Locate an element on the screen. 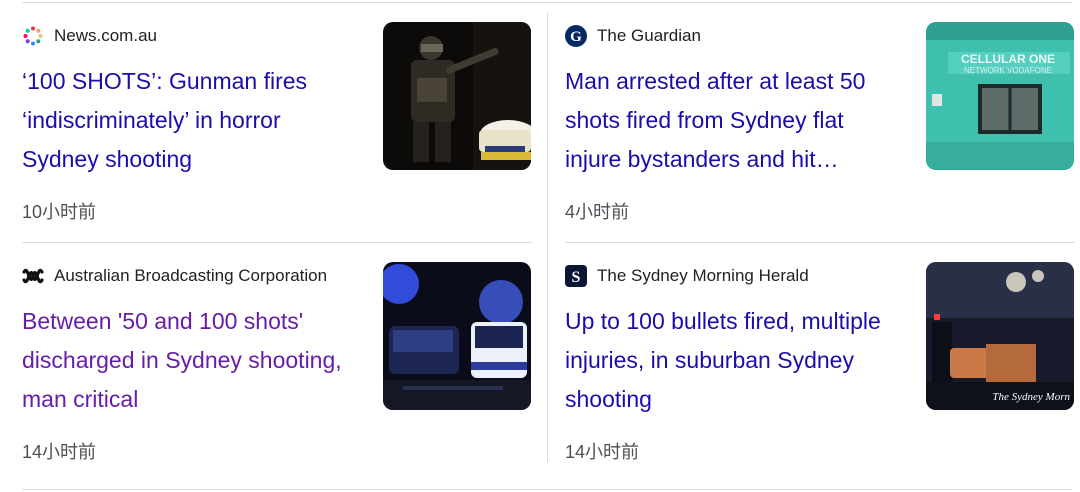 Image resolution: width=1080 pixels, height=492 pixels. guardian-g-icon: G is located at coordinates (576, 36).